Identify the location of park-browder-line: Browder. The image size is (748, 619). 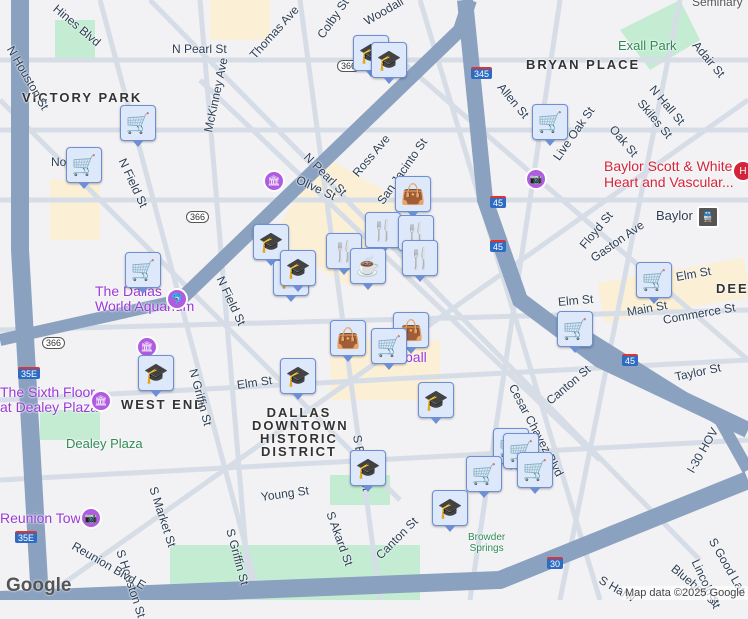
(487, 537).